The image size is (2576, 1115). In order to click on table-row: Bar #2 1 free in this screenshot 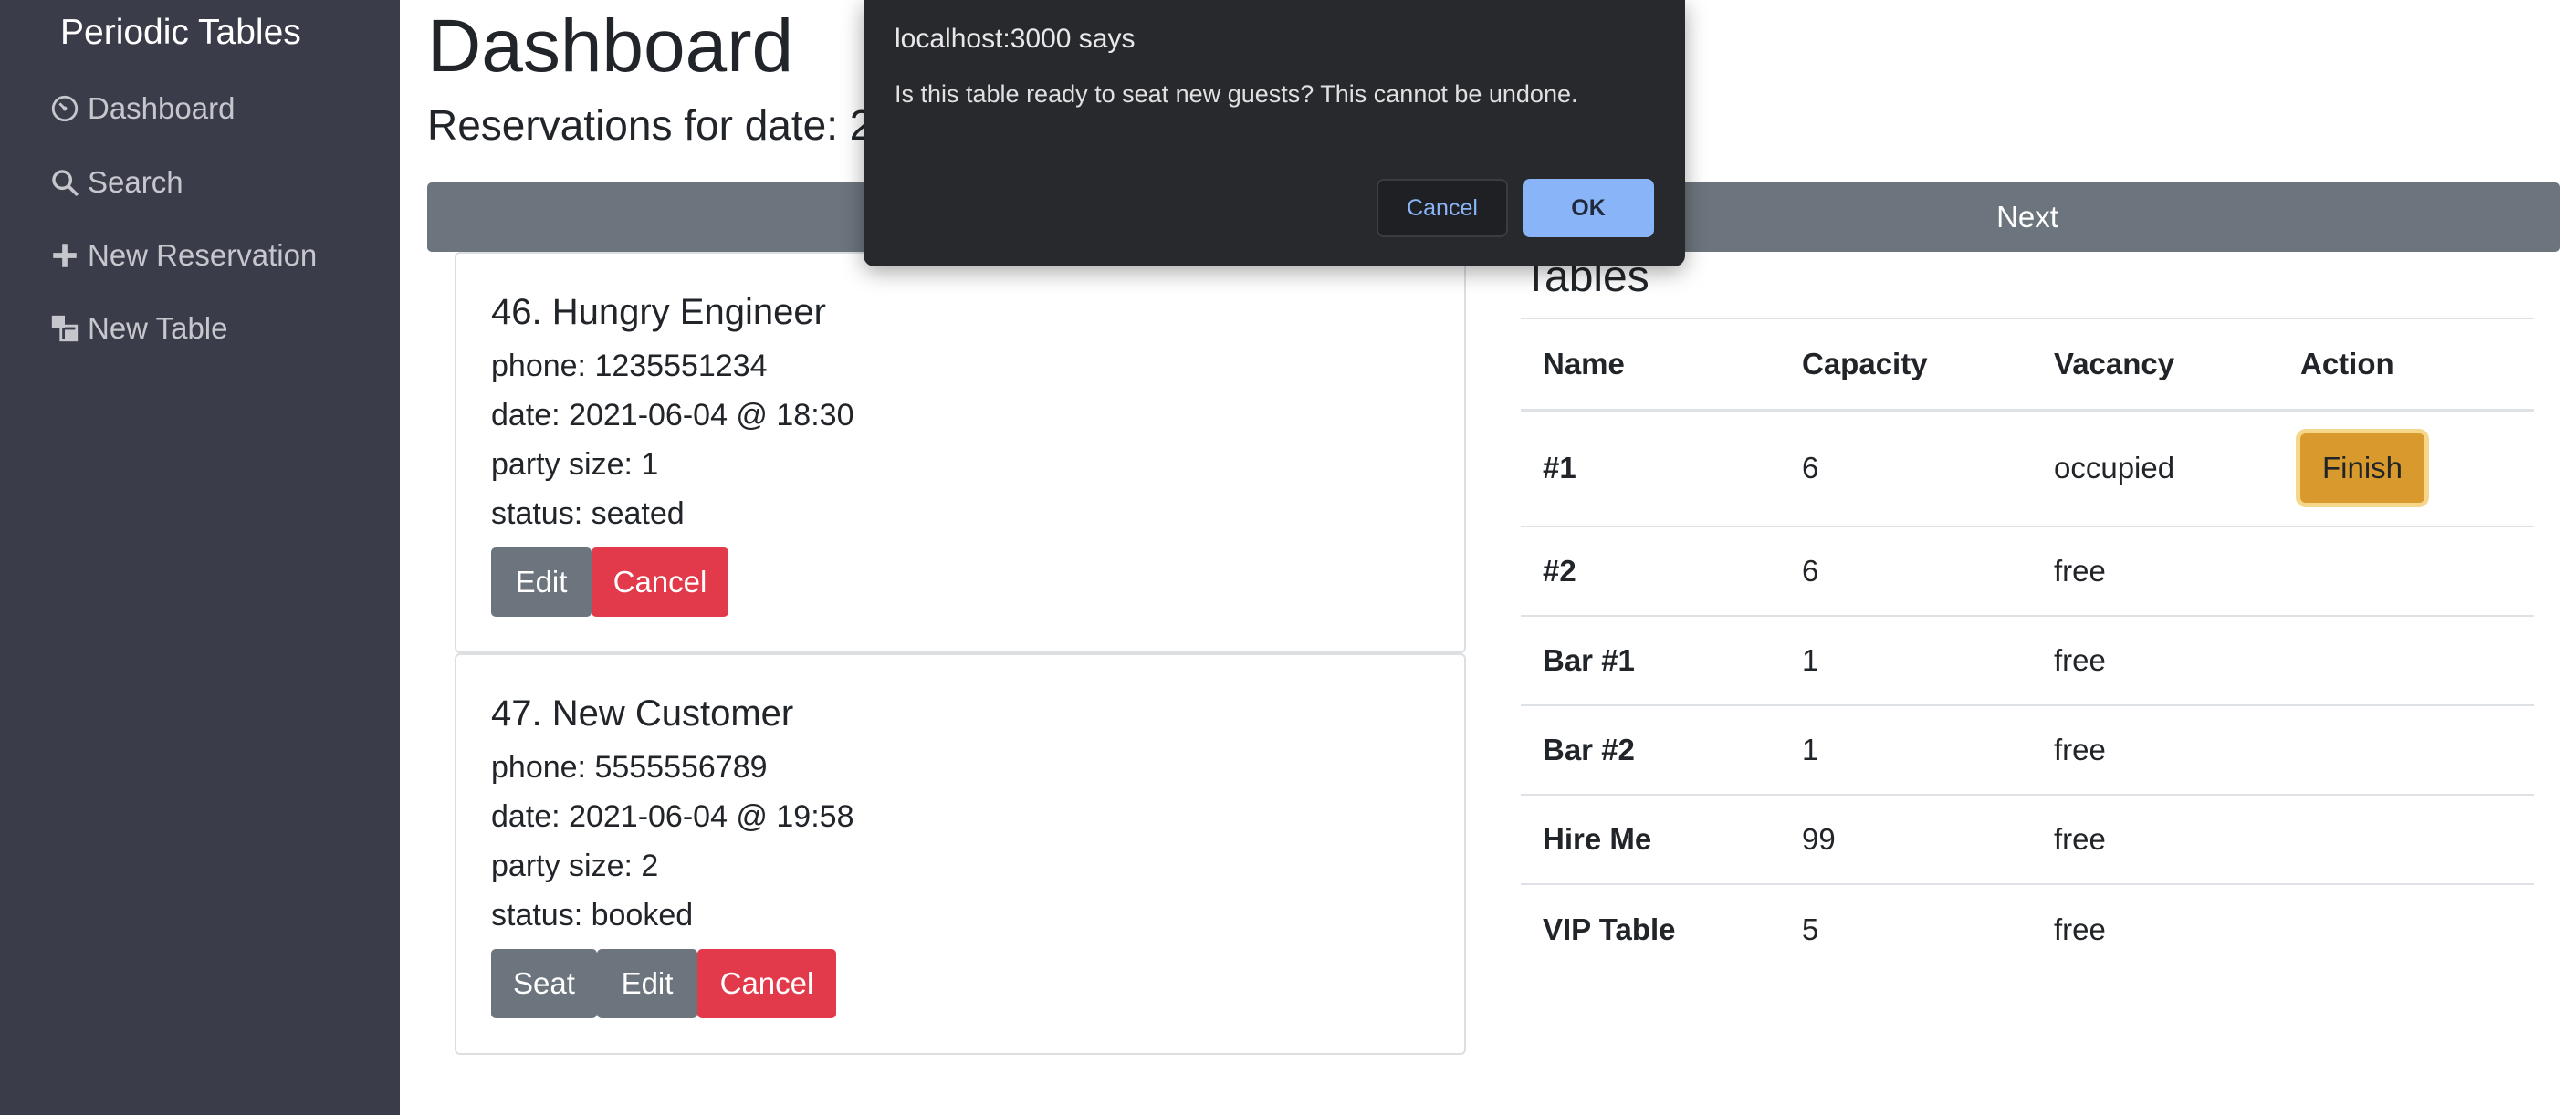, I will do `click(2028, 750)`.